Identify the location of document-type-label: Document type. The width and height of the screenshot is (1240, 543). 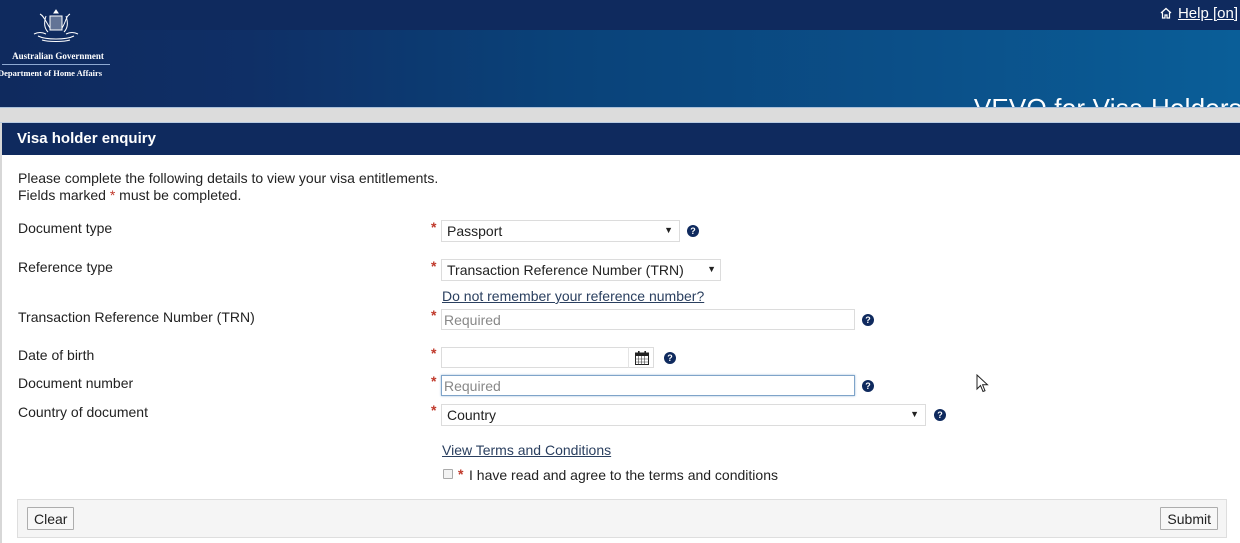
(65, 228).